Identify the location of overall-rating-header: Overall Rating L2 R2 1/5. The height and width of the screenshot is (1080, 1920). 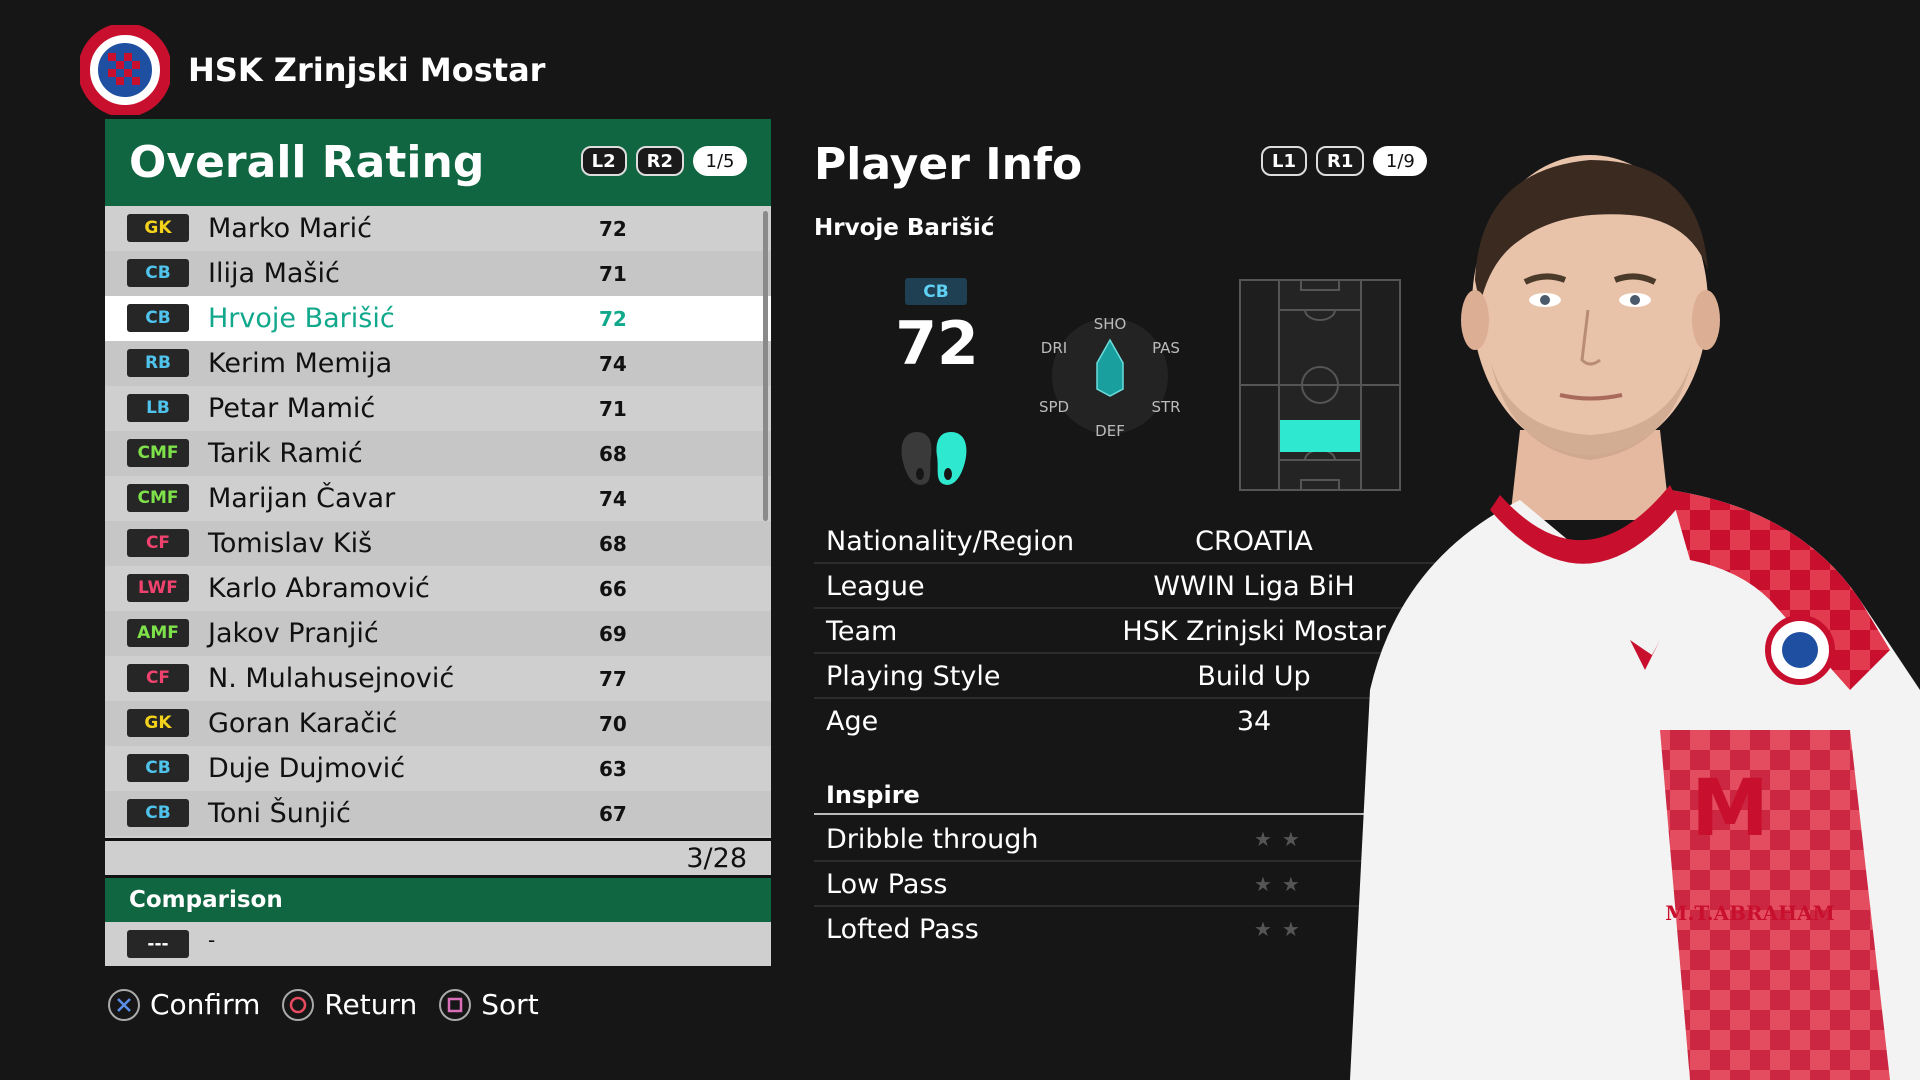
(438, 162).